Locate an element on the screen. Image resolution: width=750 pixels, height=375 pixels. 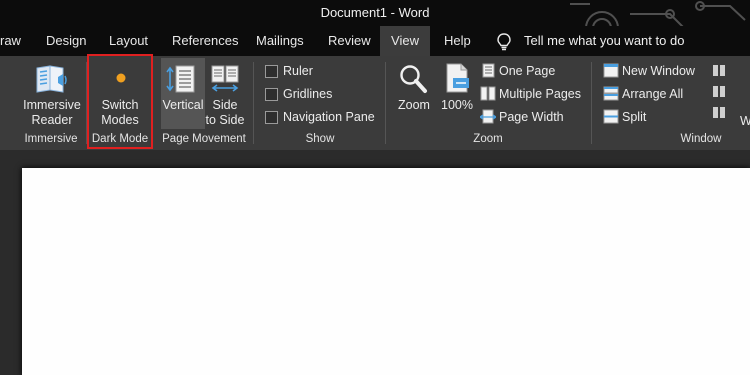
side-to-side-button: Side to Side is located at coordinates (225, 113).